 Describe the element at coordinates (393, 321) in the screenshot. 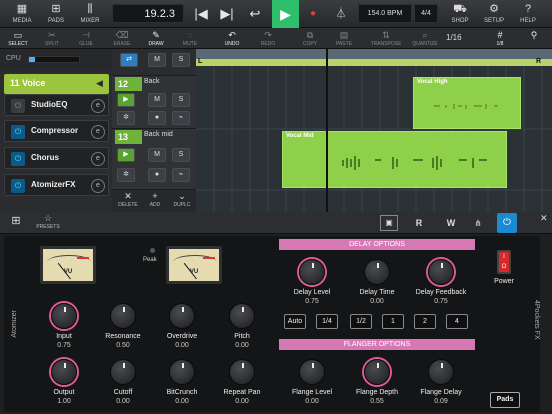

I see `delay-sync-1: 1` at that location.